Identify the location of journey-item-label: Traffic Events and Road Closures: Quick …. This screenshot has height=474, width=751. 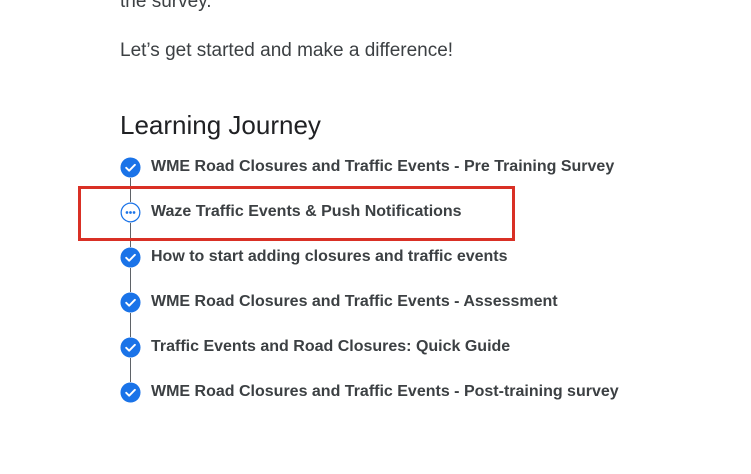
(331, 346).